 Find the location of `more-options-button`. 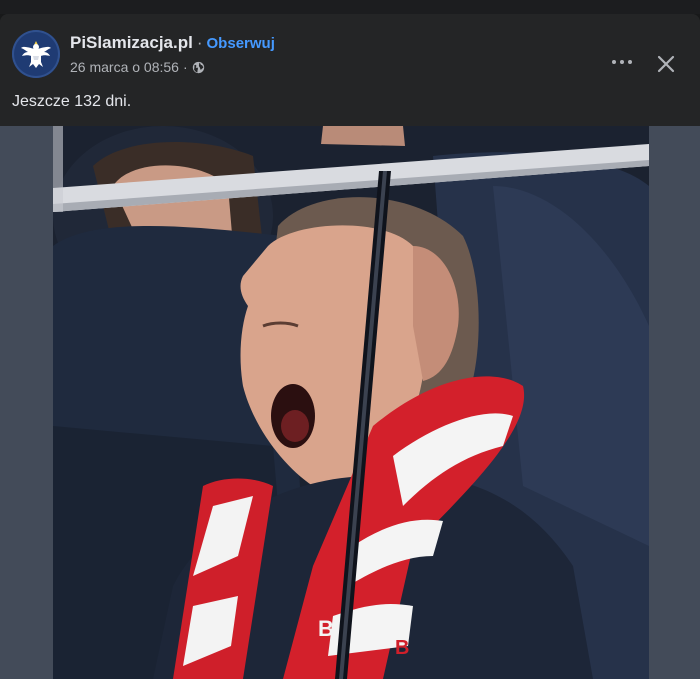

more-options-button is located at coordinates (622, 62).